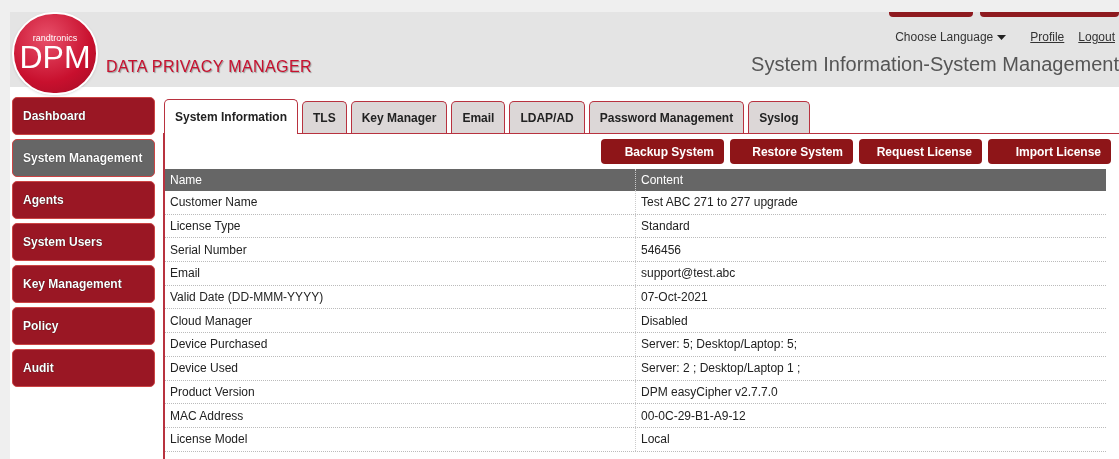 This screenshot has height=459, width=1119. Describe the element at coordinates (951, 37) in the screenshot. I see `language-menu: Choose Language` at that location.